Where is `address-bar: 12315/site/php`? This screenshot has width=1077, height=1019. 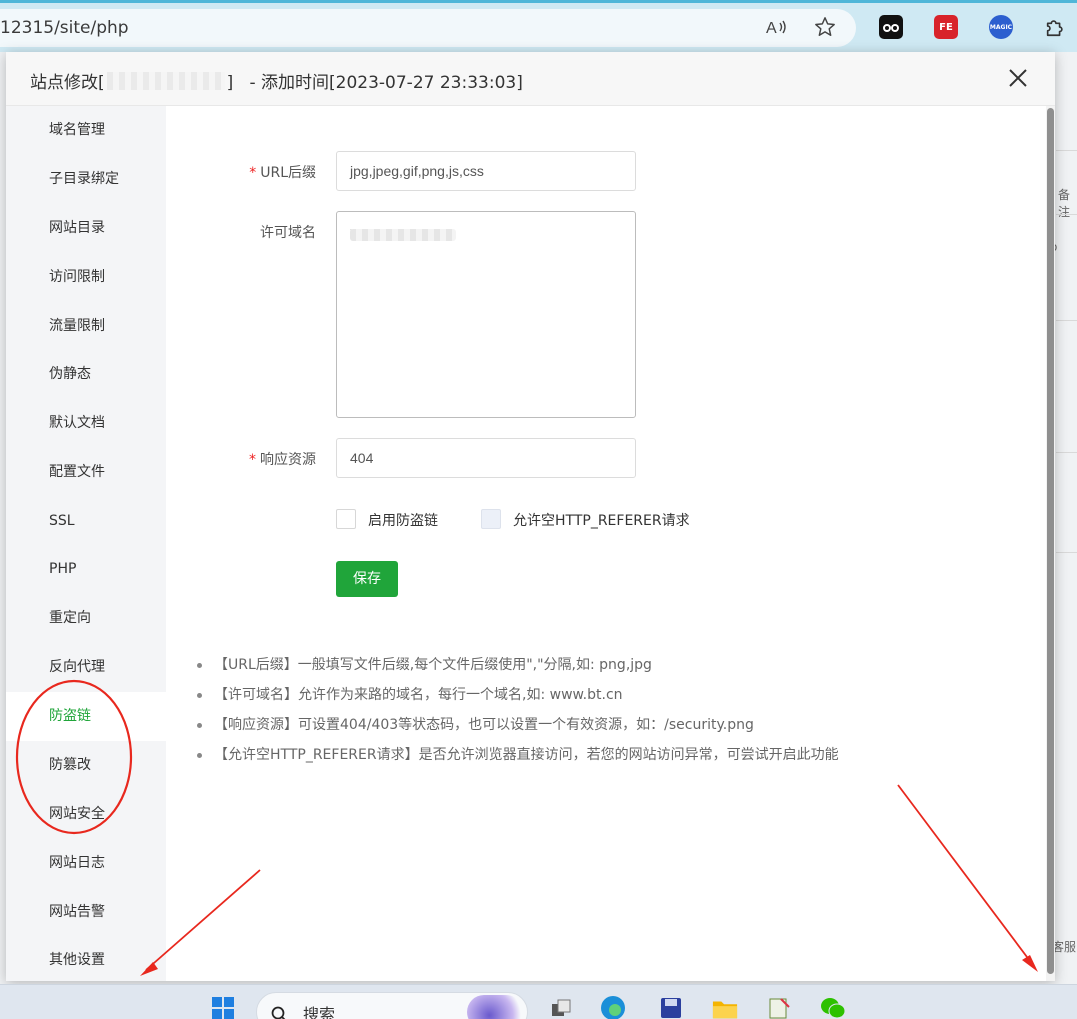 address-bar: 12315/site/php is located at coordinates (428, 28).